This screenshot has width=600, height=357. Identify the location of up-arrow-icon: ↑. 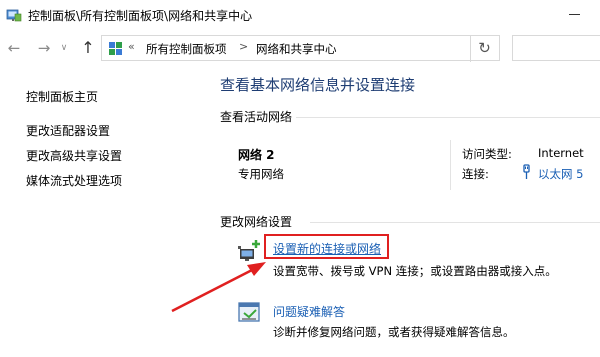
(88, 48).